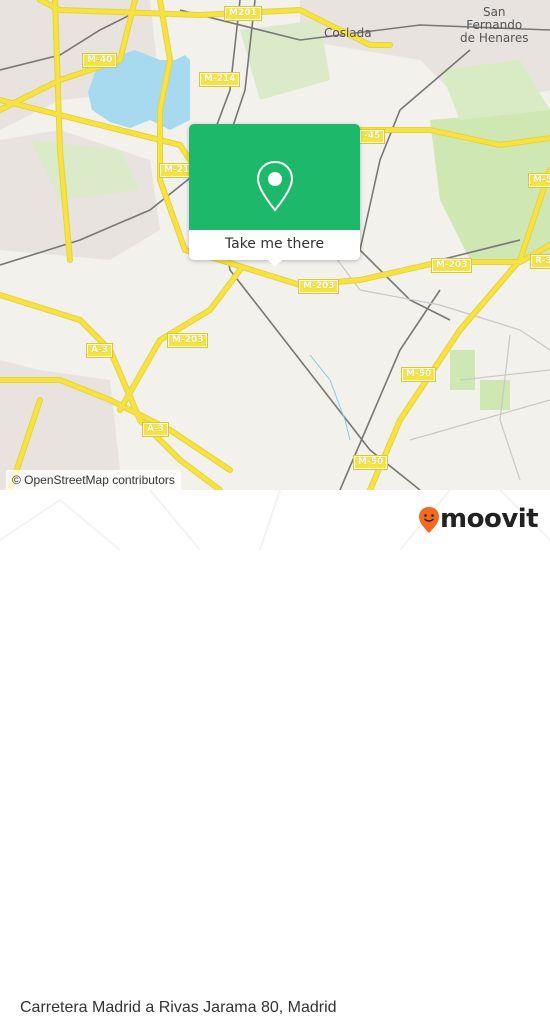 Image resolution: width=550 pixels, height=1017 pixels. I want to click on destination-popup: Take me there, so click(274, 195).